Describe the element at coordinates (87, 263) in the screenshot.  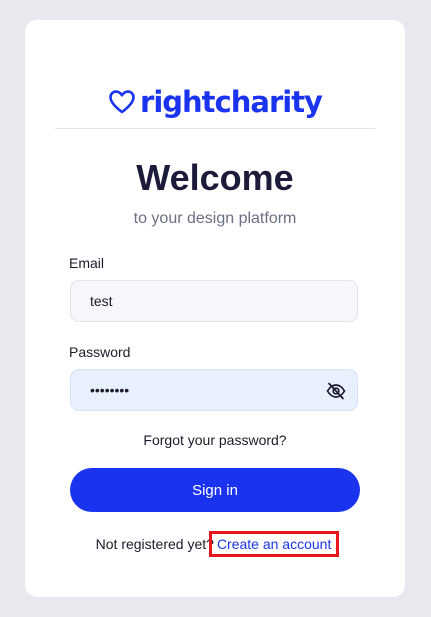
I see `email-label: Email` at that location.